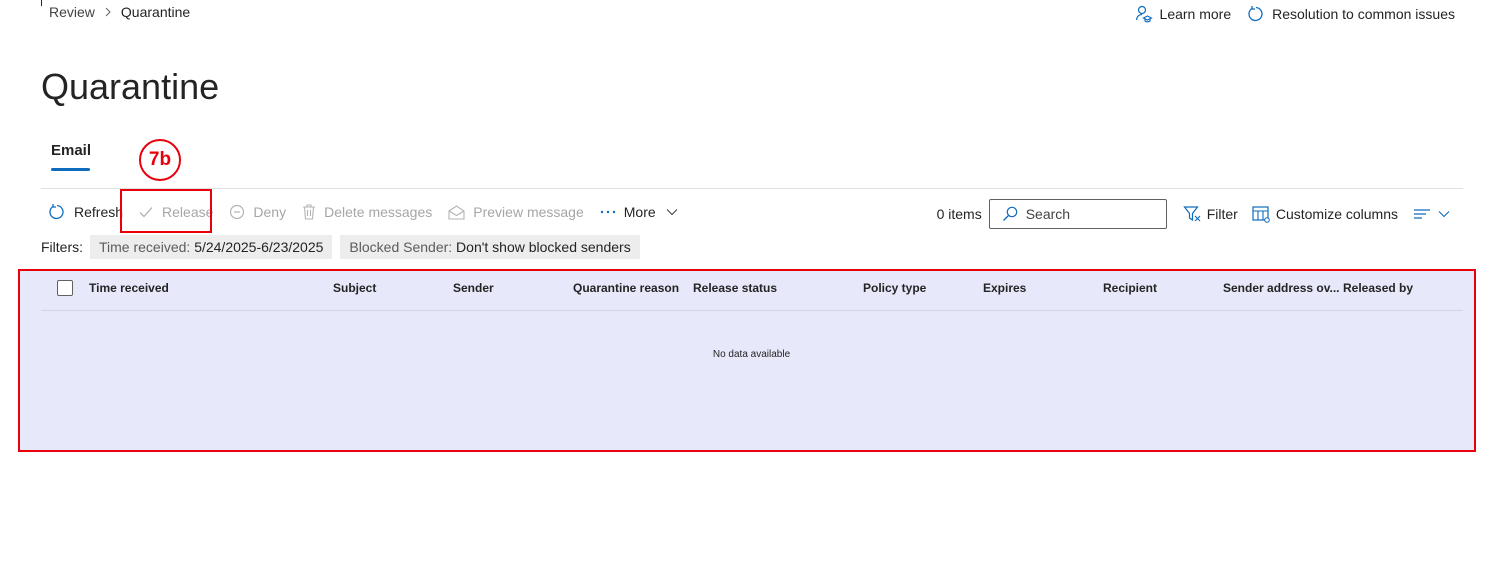 This screenshot has height=588, width=1489. What do you see at coordinates (72, 12) in the screenshot?
I see `breadcrumb-review-link: Review` at bounding box center [72, 12].